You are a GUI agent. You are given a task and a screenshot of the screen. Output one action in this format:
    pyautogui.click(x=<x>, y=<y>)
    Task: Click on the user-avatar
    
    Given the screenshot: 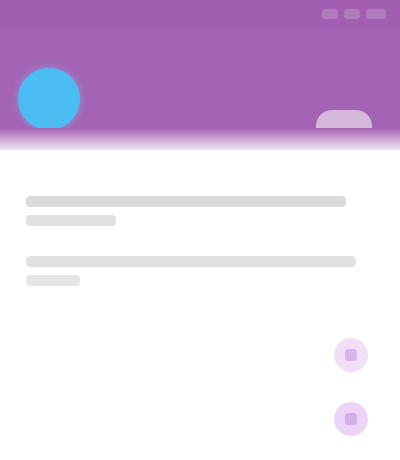 What is the action you would take?
    pyautogui.click(x=49, y=99)
    